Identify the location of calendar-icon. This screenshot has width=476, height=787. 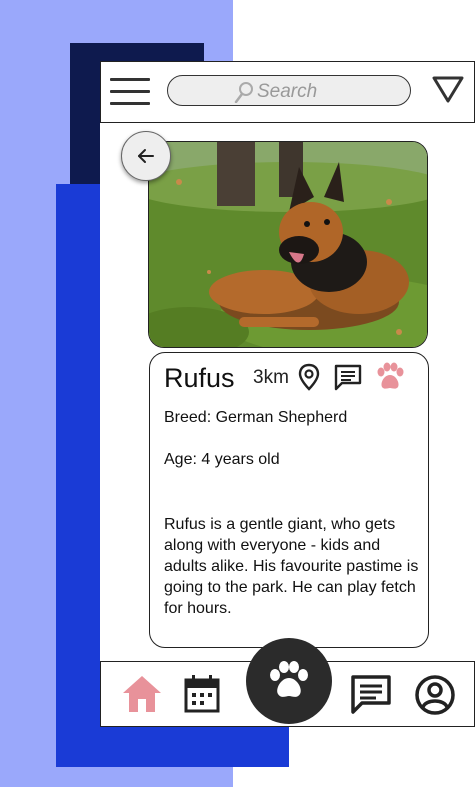
(202, 694).